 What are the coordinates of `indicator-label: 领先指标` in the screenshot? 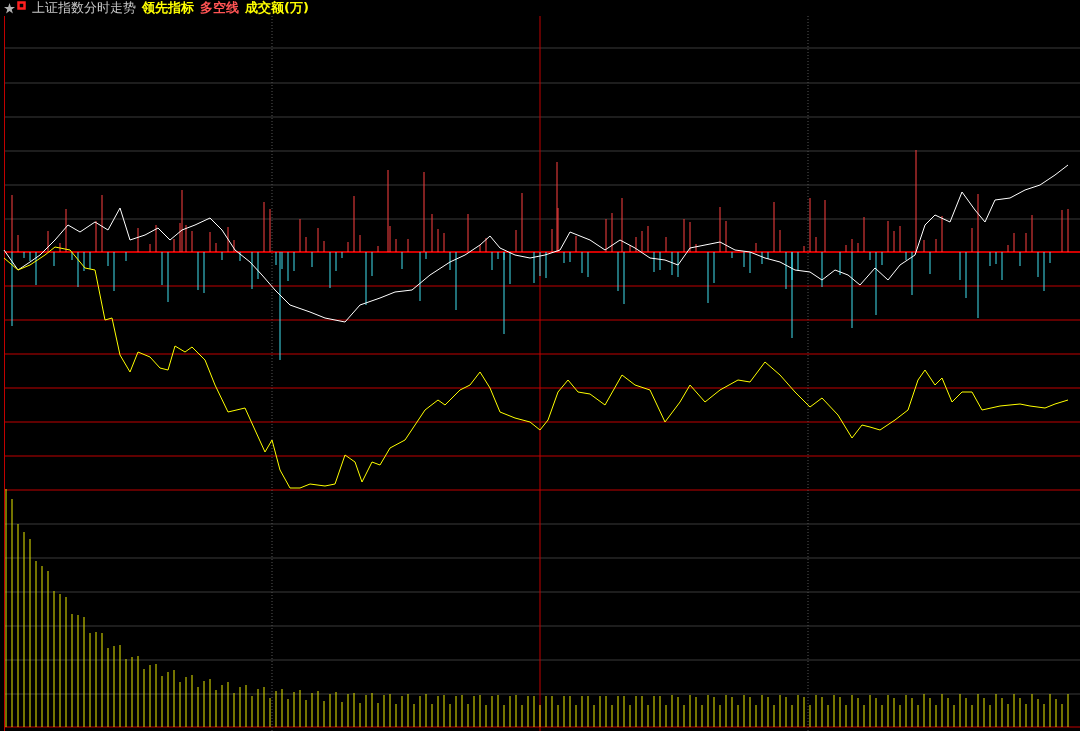 It's located at (168, 8).